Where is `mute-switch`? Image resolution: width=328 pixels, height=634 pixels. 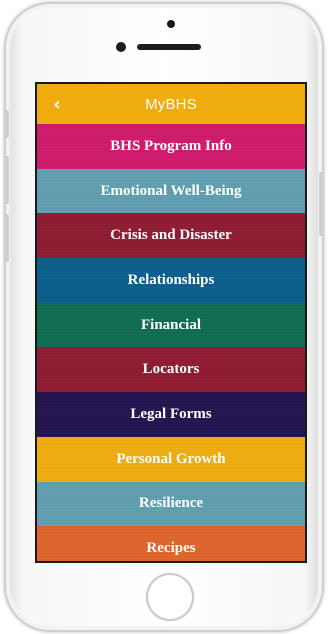 mute-switch is located at coordinates (6, 124).